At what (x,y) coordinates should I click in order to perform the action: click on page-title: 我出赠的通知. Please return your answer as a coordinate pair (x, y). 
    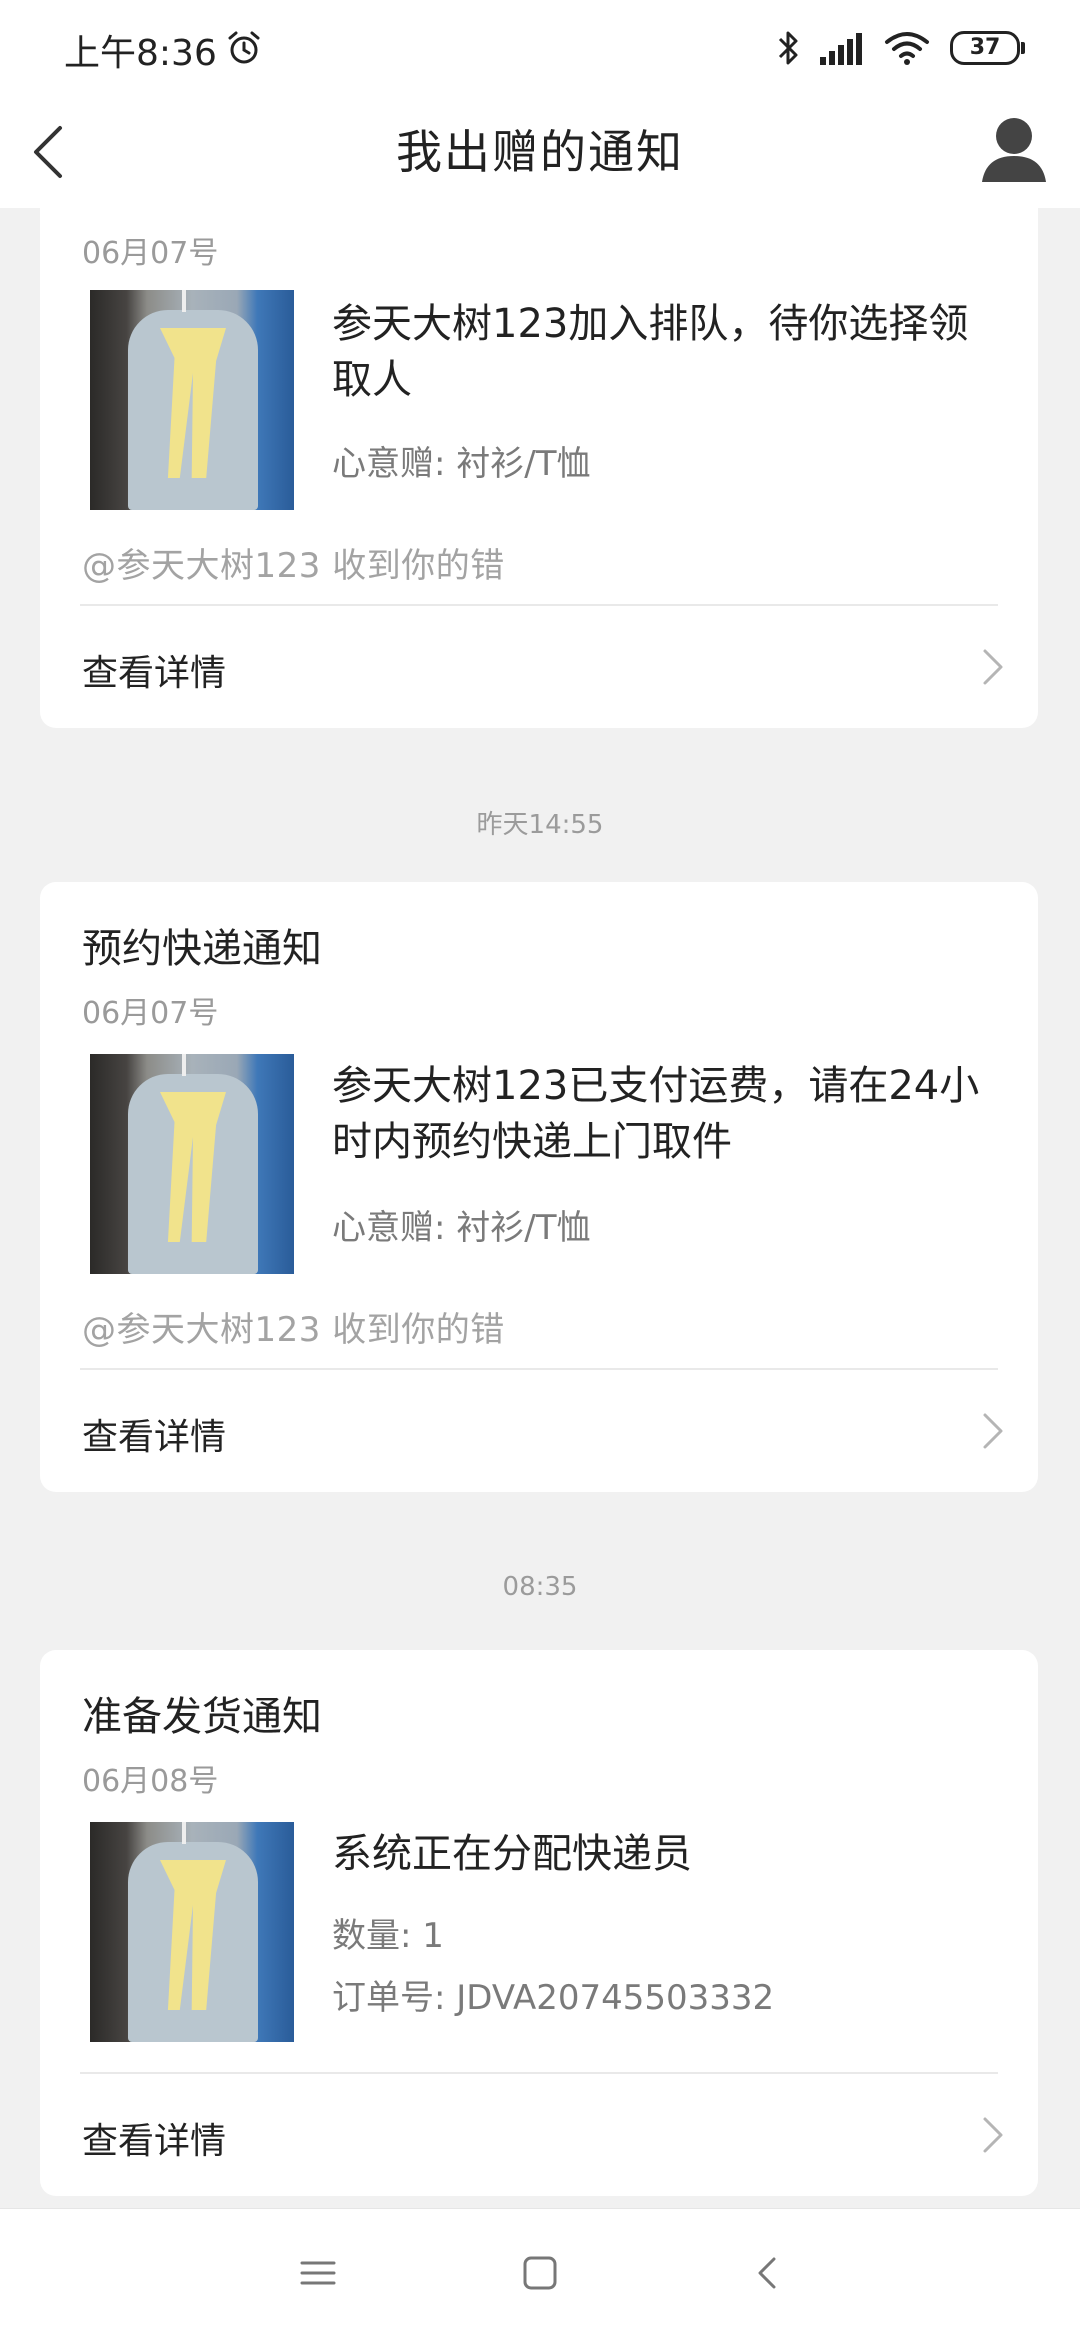
    Looking at the image, I should click on (540, 152).